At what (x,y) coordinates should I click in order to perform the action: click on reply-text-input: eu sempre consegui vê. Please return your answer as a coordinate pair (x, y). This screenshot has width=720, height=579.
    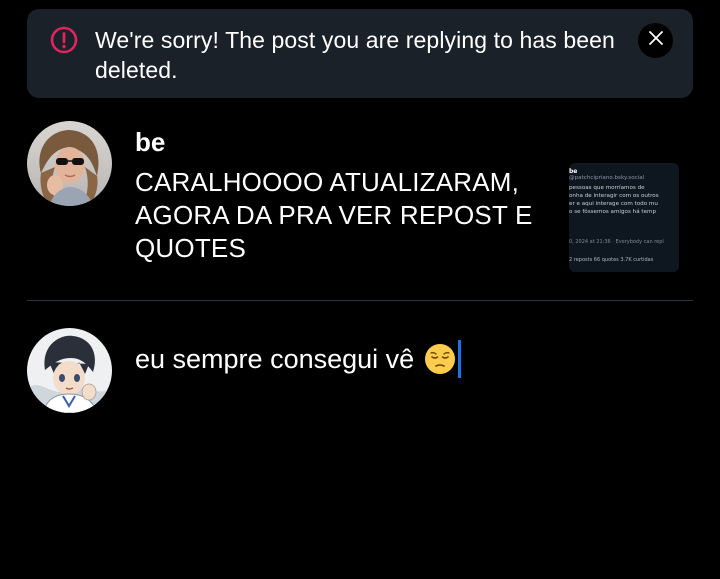
    Looking at the image, I should click on (298, 359).